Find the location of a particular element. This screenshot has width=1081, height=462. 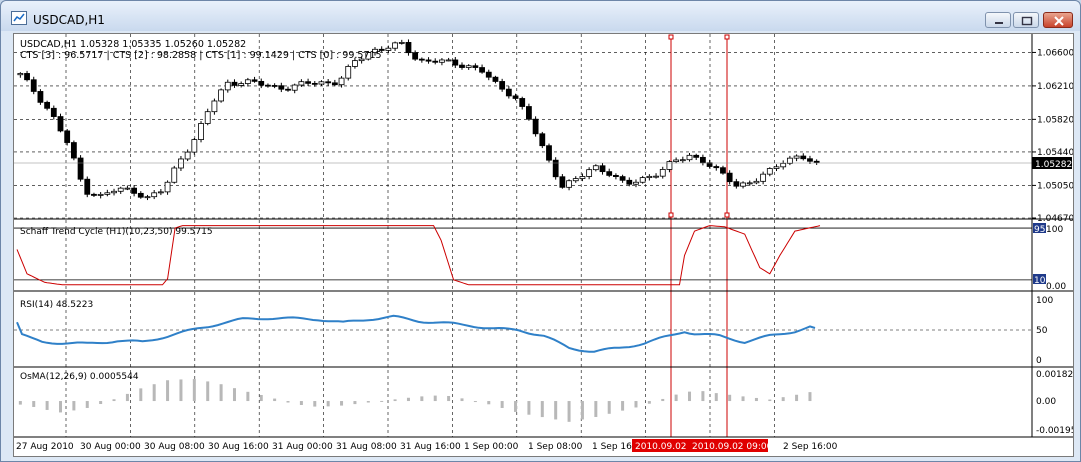

time-marker-1: 2010.09.02 is located at coordinates (661, 447).